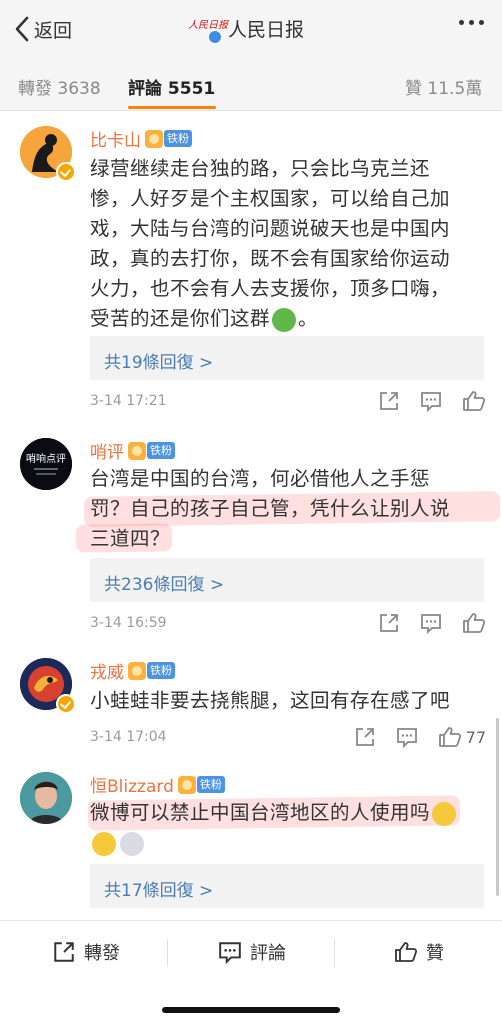  What do you see at coordinates (35, 89) in the screenshot?
I see `tab-repost-label: 轉發` at bounding box center [35, 89].